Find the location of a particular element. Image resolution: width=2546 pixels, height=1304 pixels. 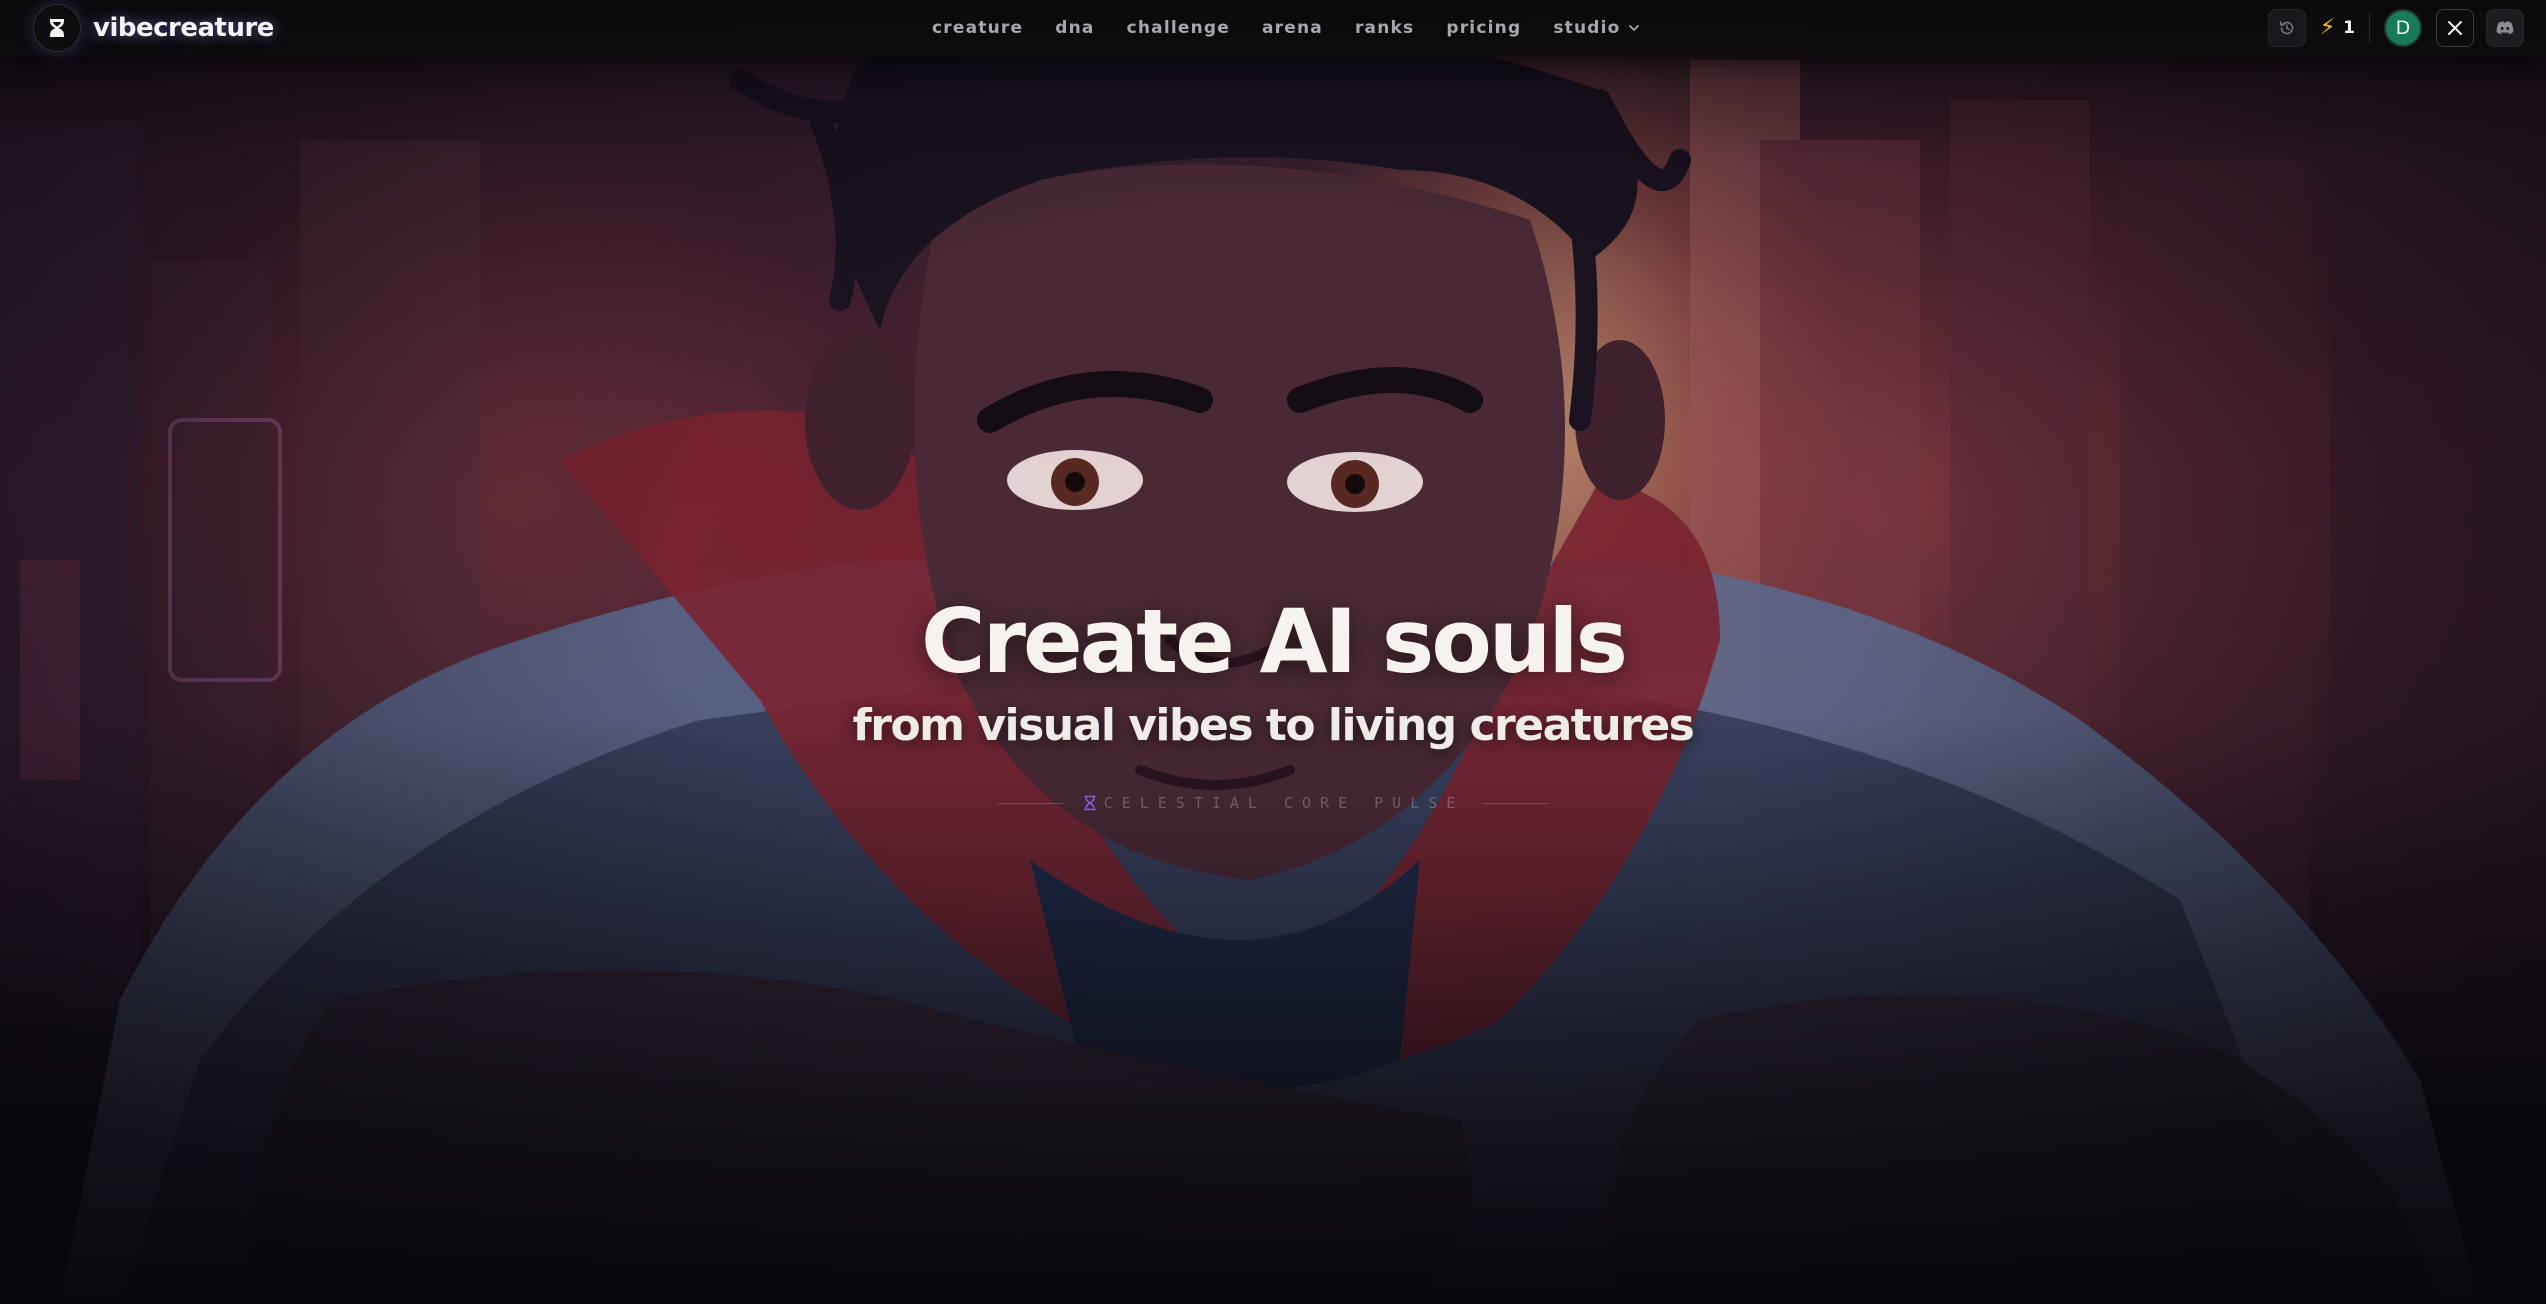

tagline-text: celestial core pulse is located at coordinates (1284, 803).